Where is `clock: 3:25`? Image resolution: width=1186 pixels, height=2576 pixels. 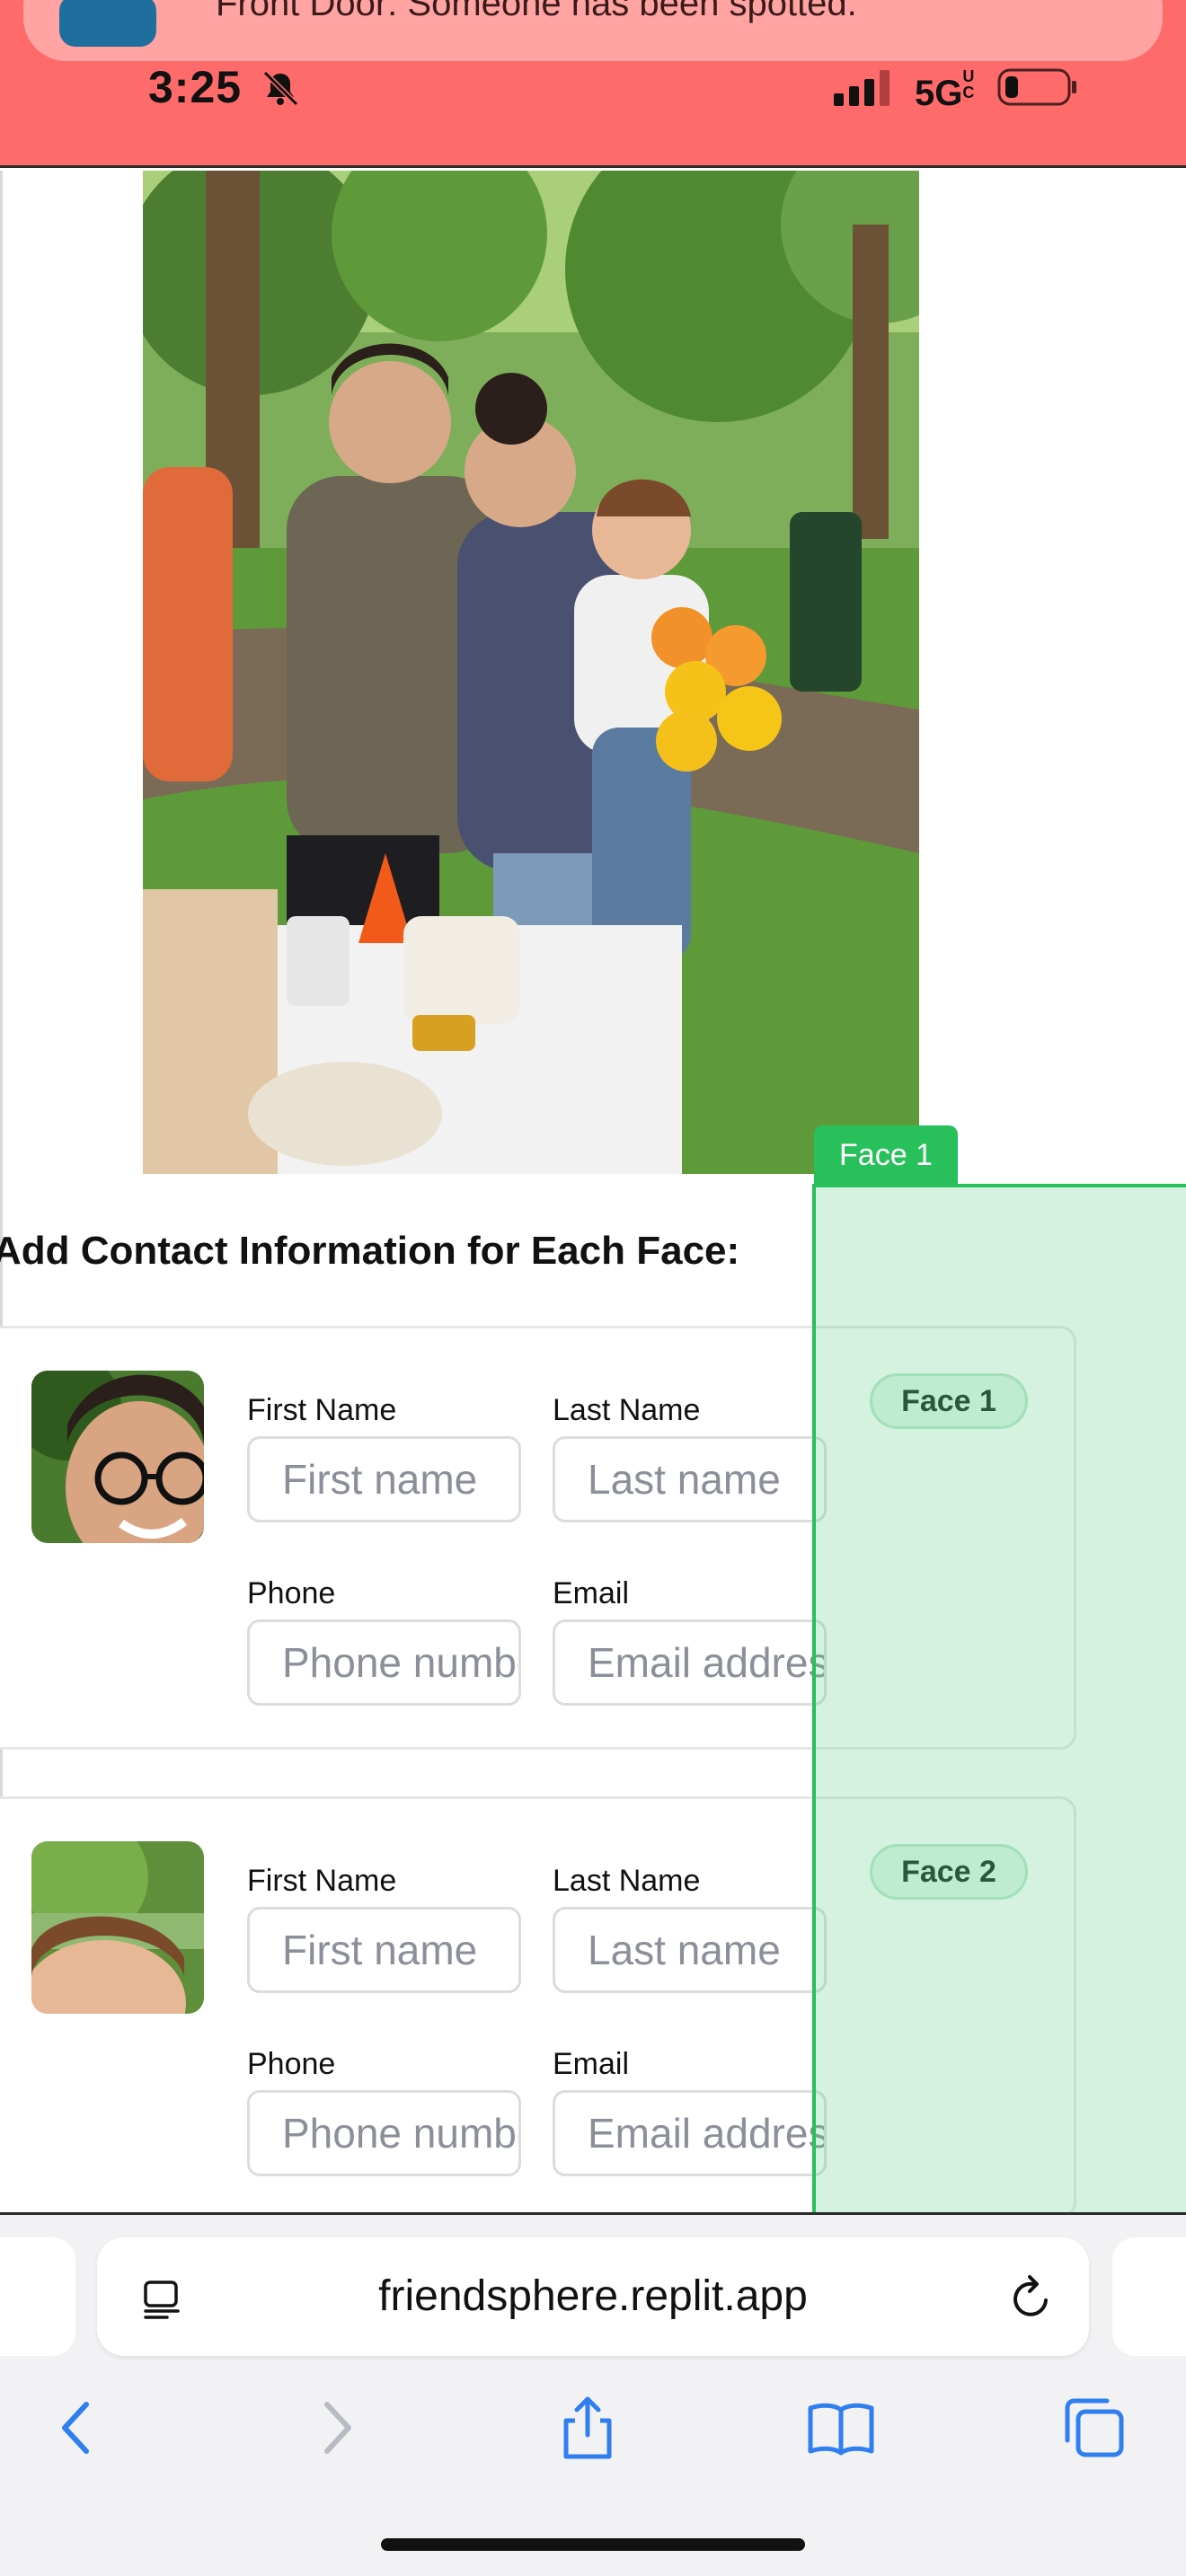
clock: 3:25 is located at coordinates (195, 87).